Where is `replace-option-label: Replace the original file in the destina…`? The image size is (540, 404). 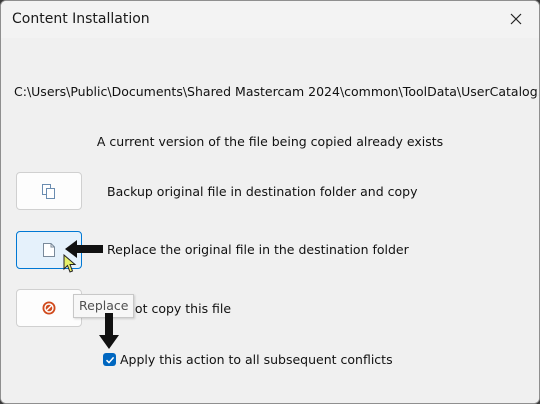
replace-option-label: Replace the original file in the destina… is located at coordinates (258, 249).